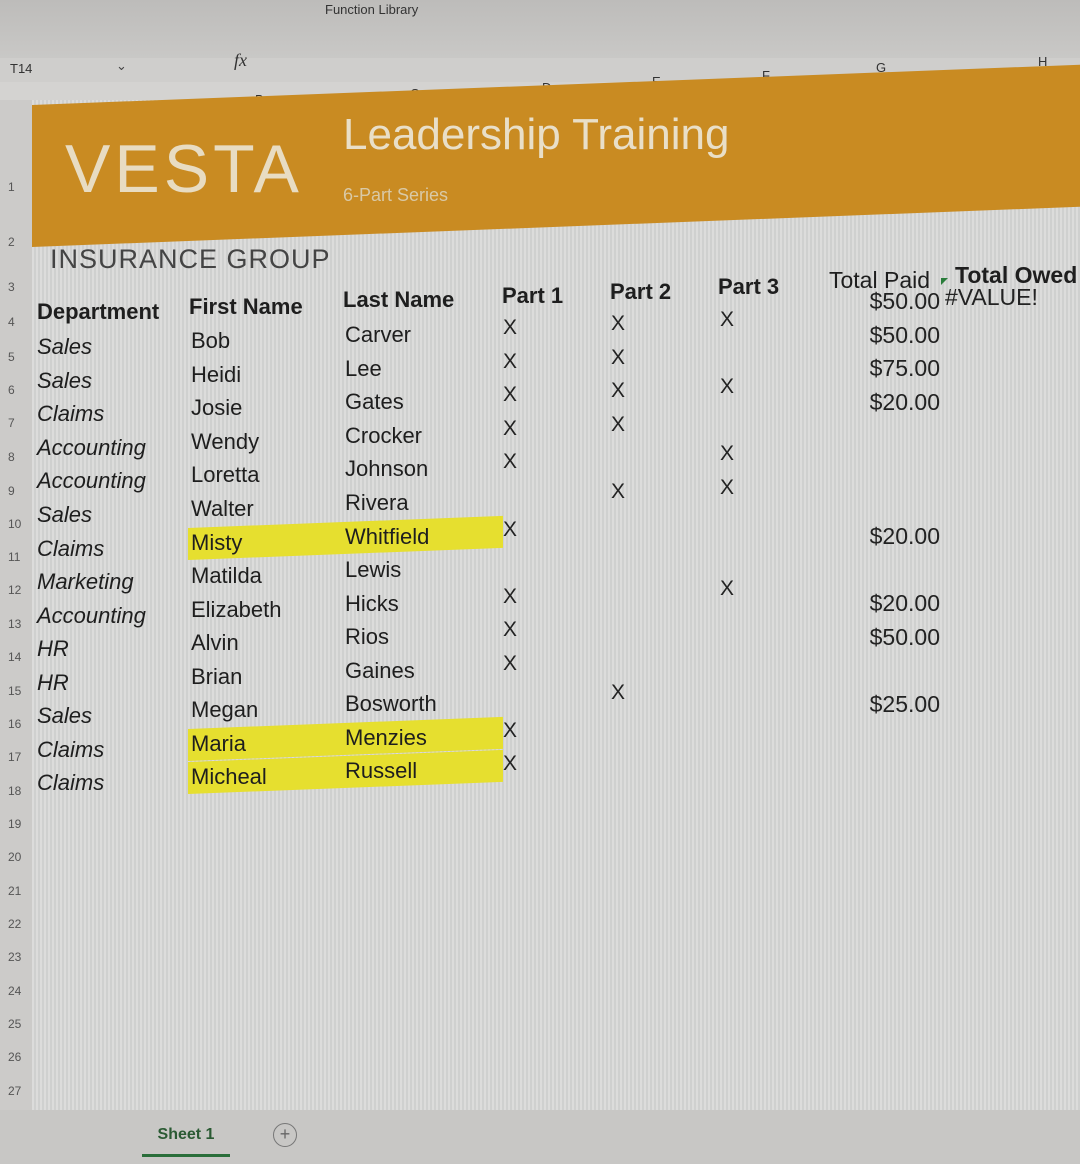  Describe the element at coordinates (386, 469) in the screenshot. I see `cell-last-name: Johnson` at that location.